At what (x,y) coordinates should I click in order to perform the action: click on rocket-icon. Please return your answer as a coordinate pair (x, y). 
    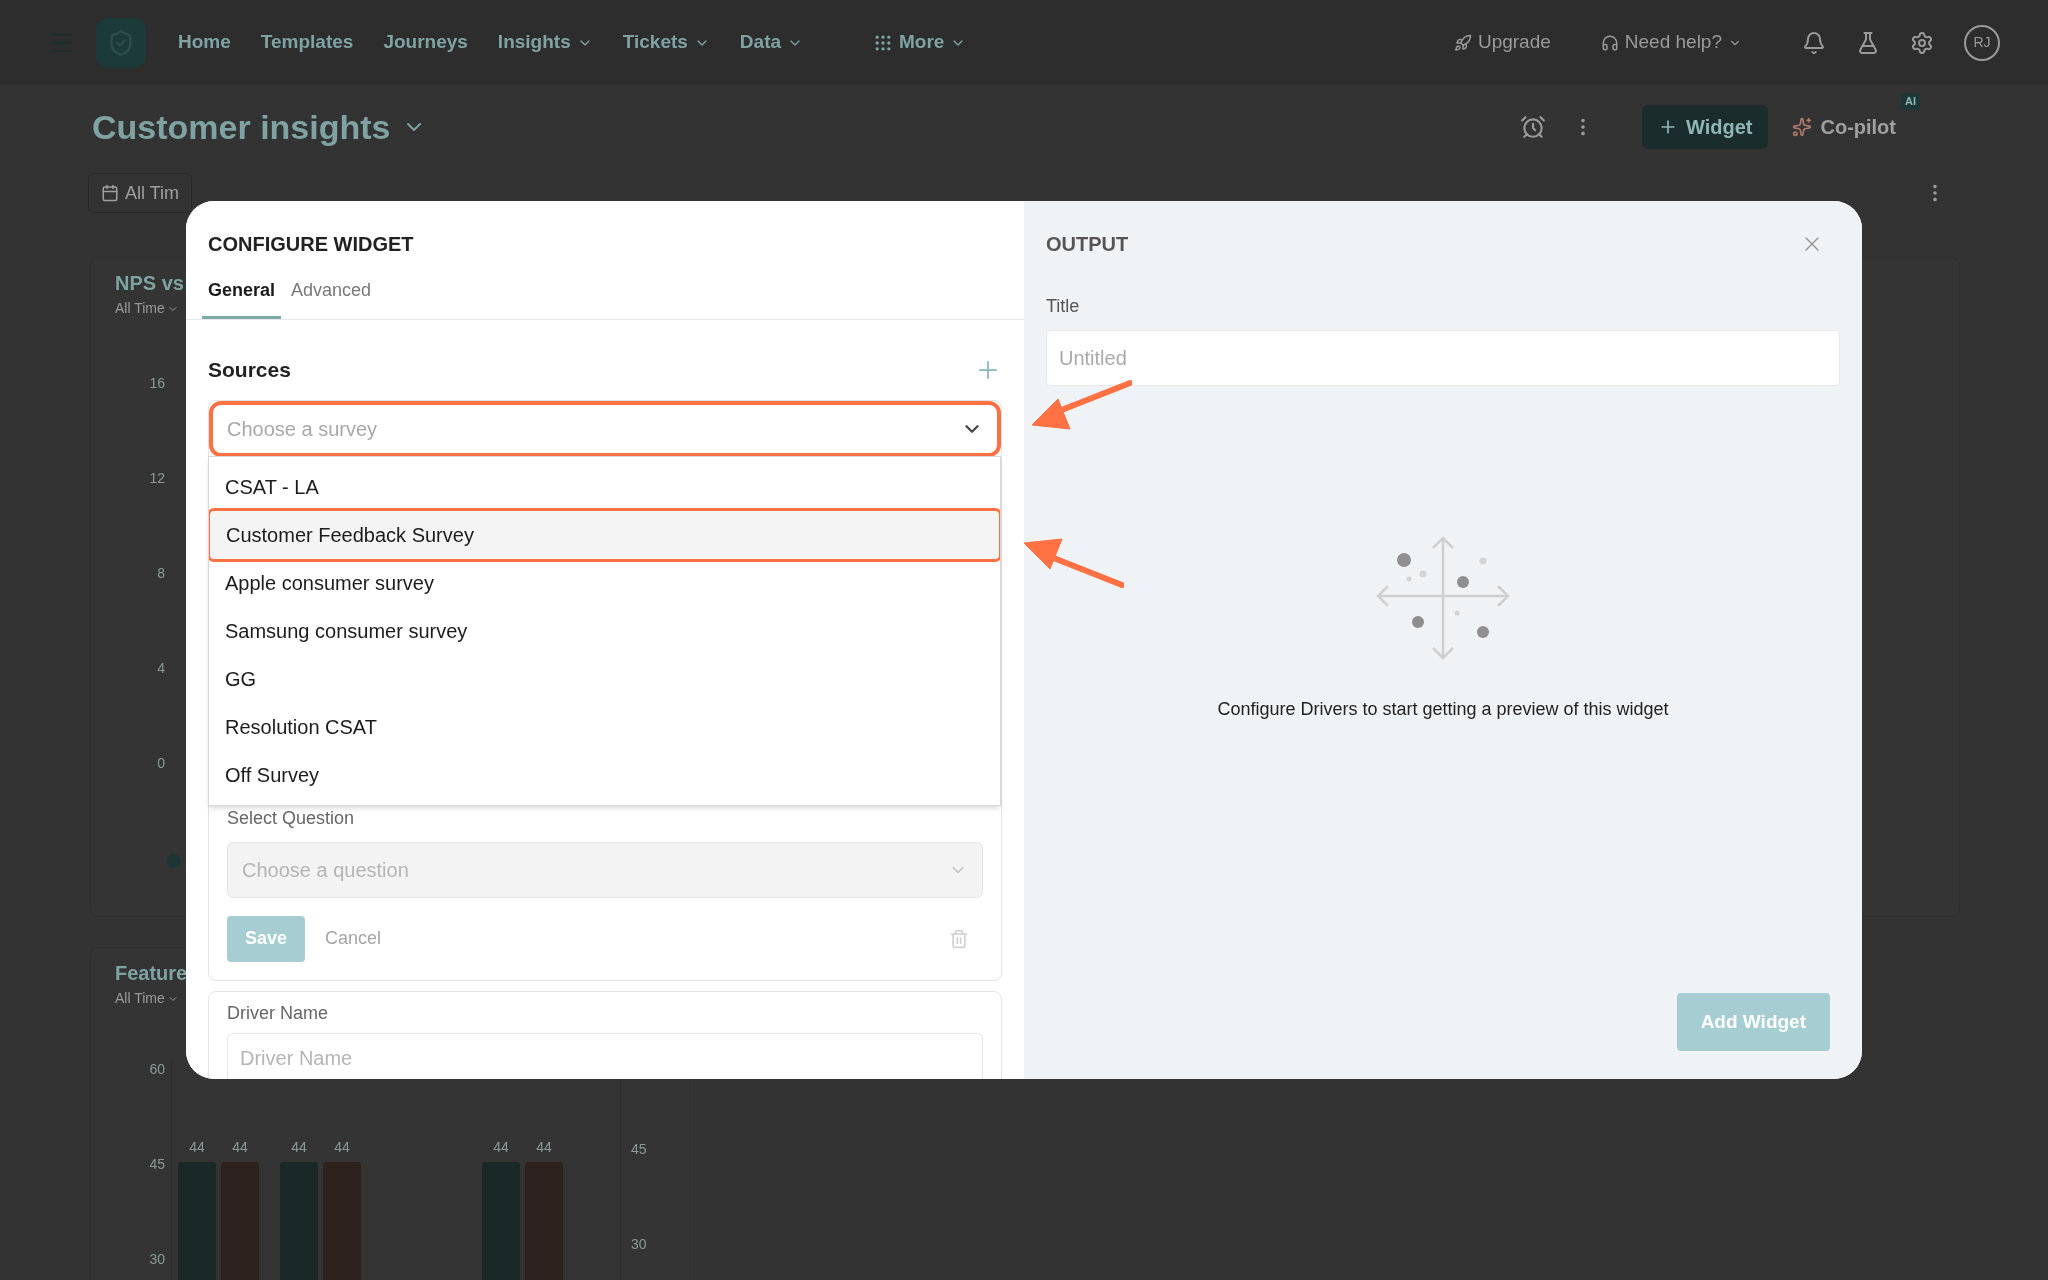
    Looking at the image, I should click on (1462, 42).